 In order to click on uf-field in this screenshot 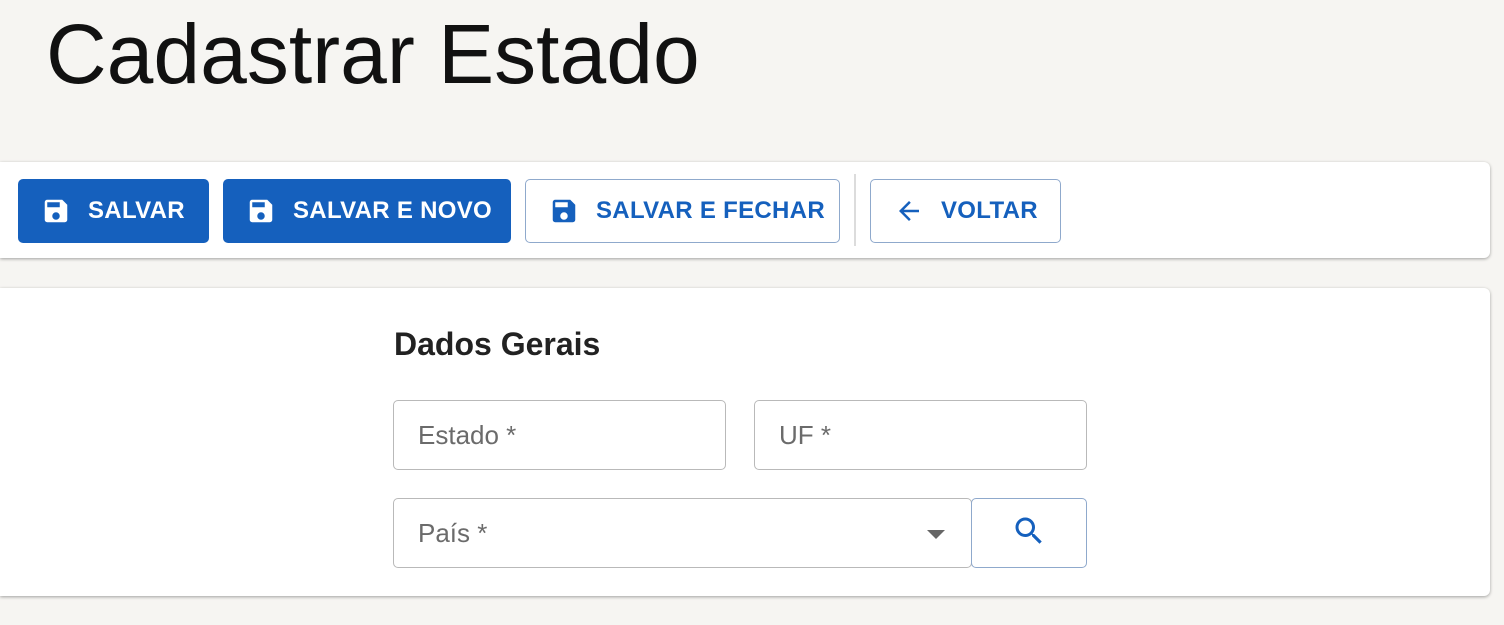, I will do `click(920, 435)`.